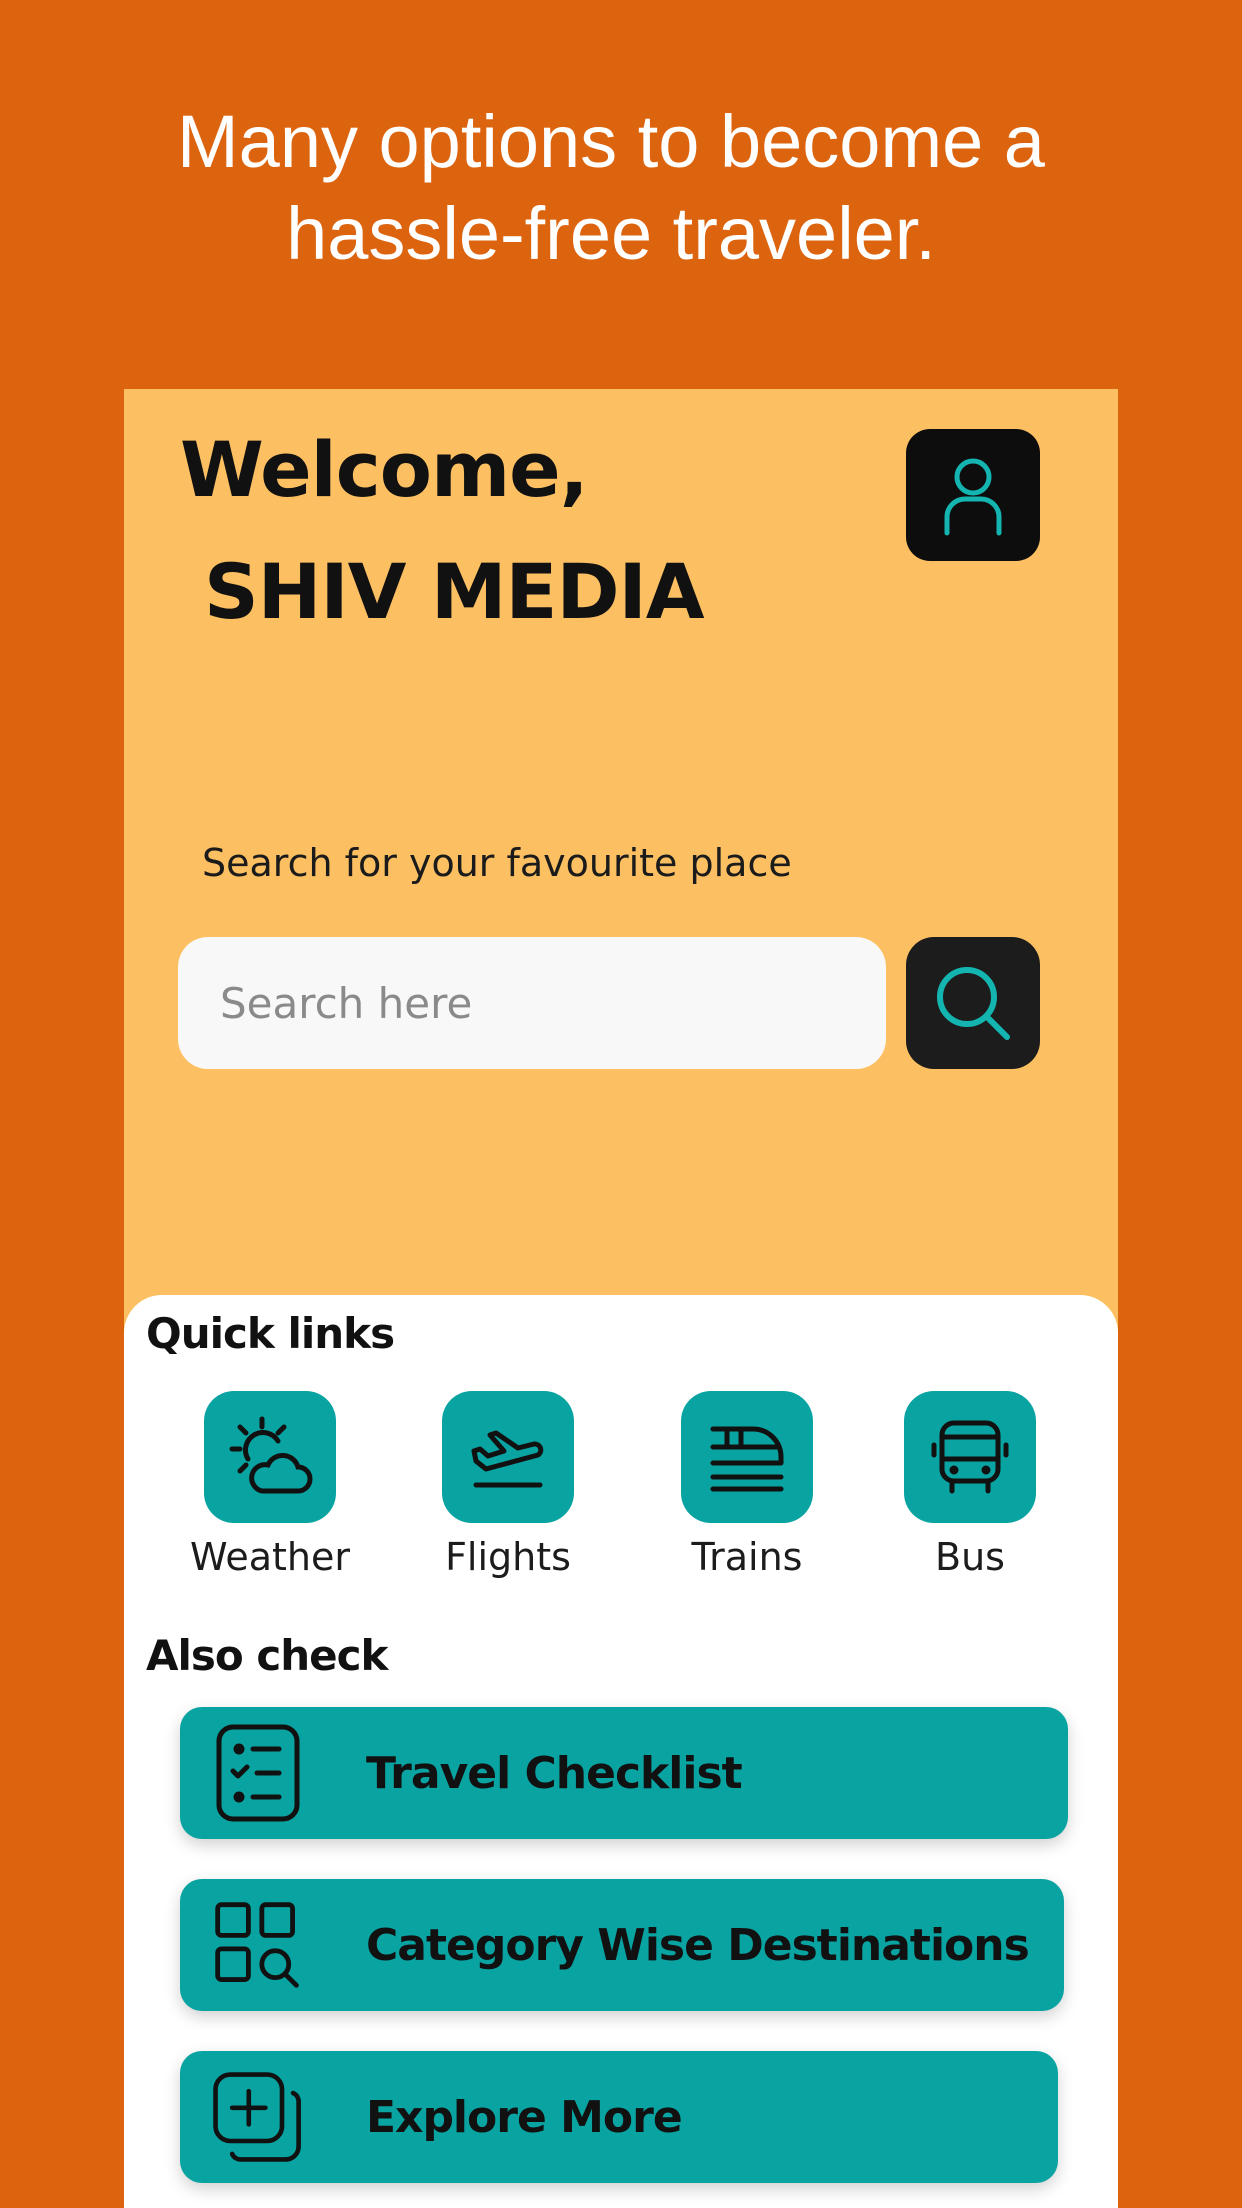 This screenshot has height=2208, width=1242. Describe the element at coordinates (270, 1557) in the screenshot. I see `quick-link-label: Weather` at that location.